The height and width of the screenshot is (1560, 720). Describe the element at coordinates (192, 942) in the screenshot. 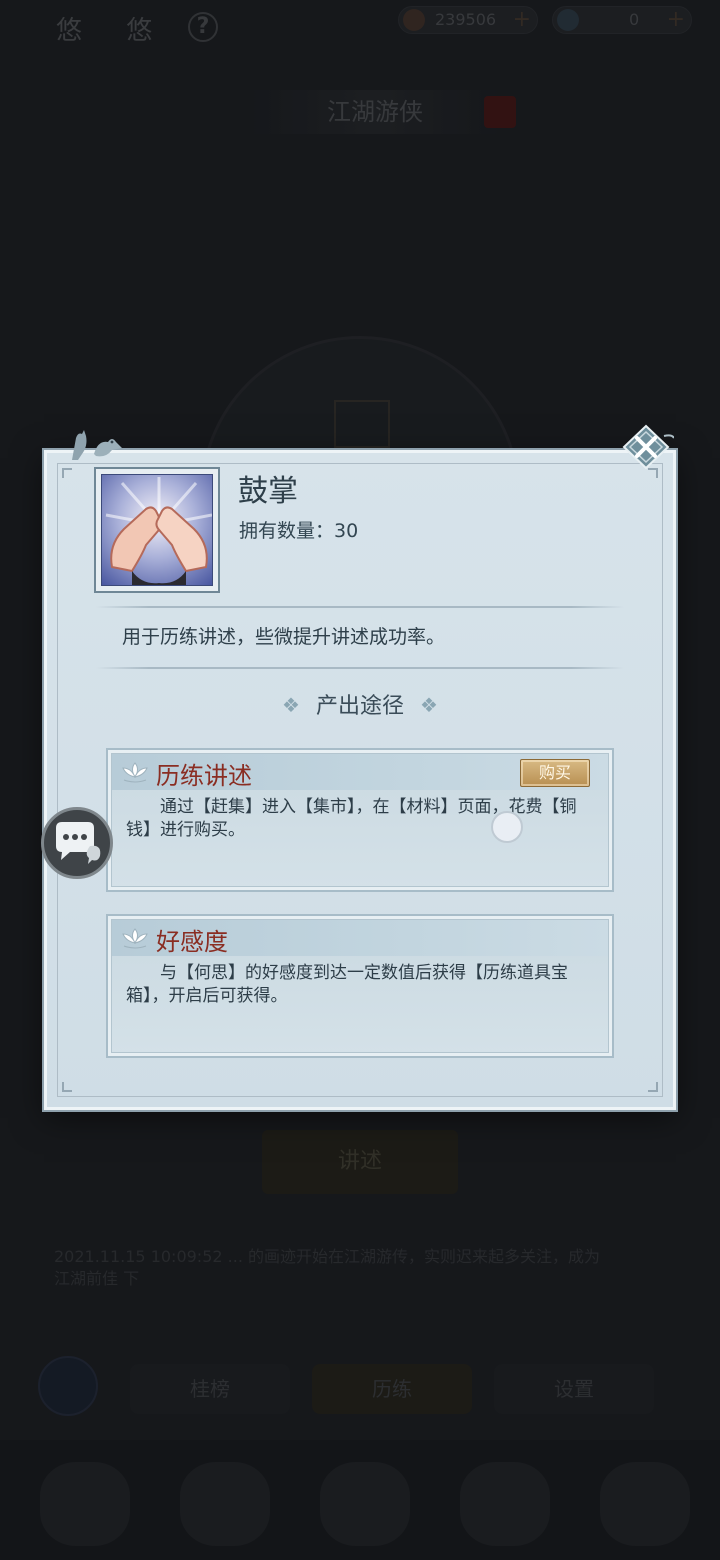

I see `source-card-title: 好感度` at that location.